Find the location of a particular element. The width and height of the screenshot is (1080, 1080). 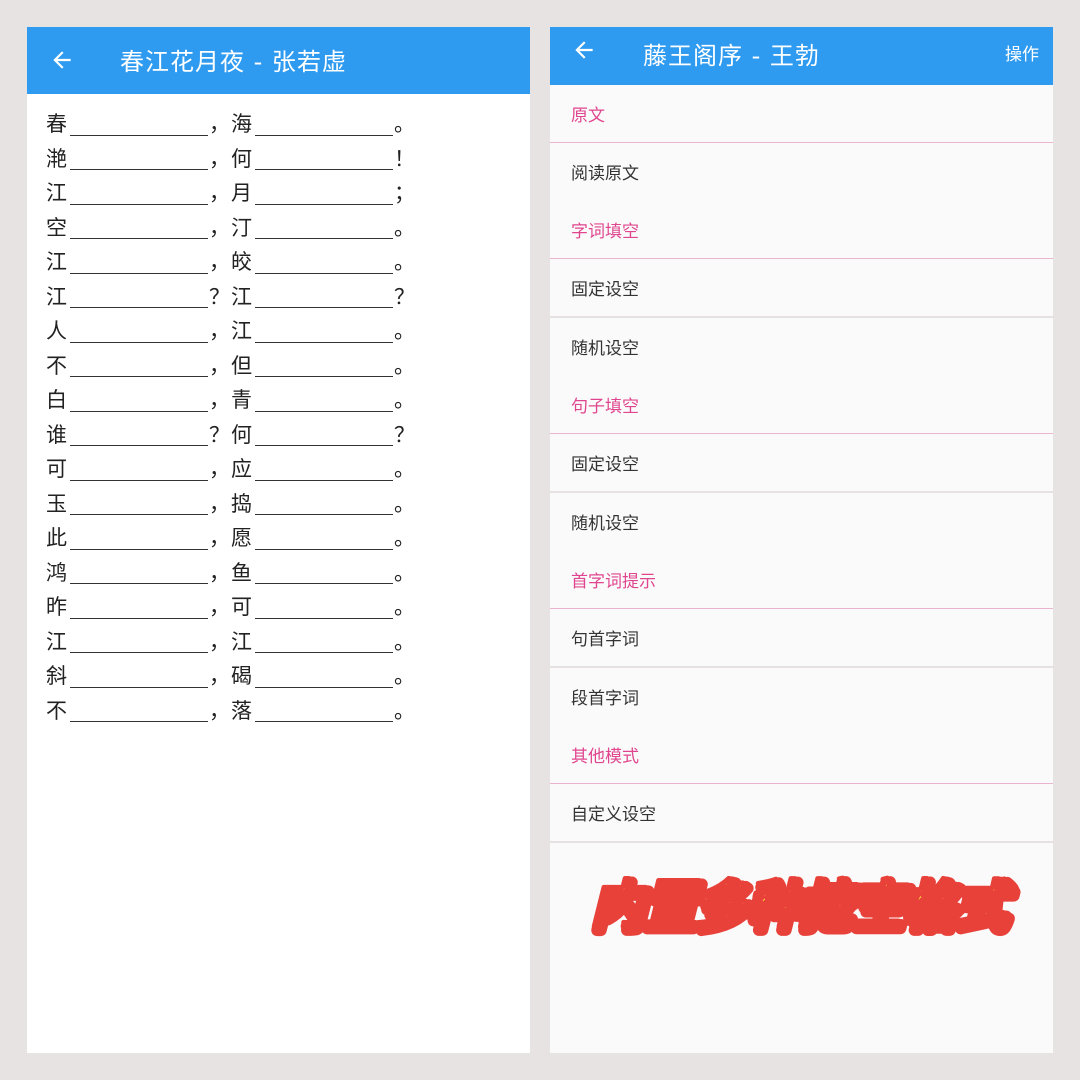

line-start-char: 海 is located at coordinates (241, 124).